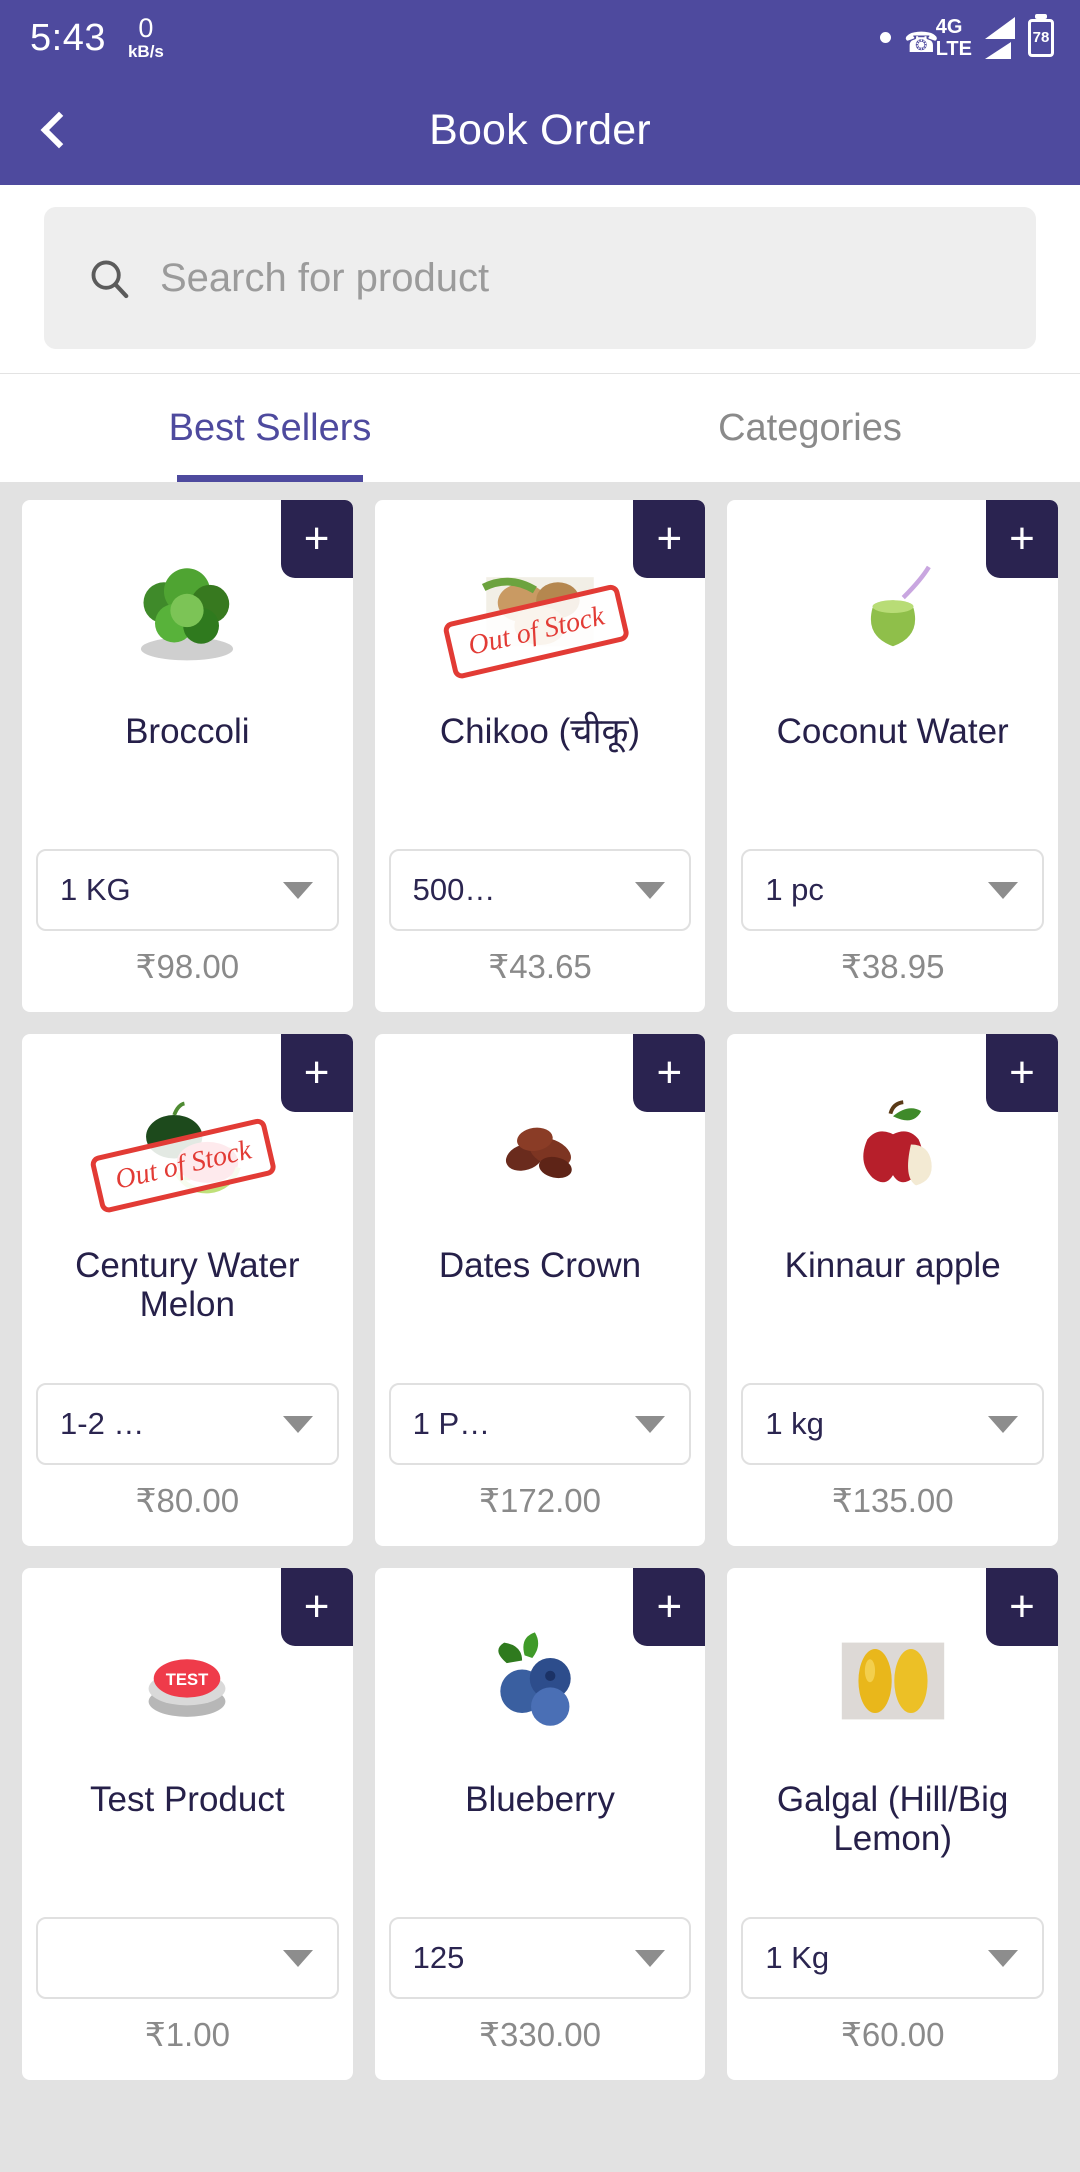  Describe the element at coordinates (892, 731) in the screenshot. I see `product-name: Coconut Water` at that location.